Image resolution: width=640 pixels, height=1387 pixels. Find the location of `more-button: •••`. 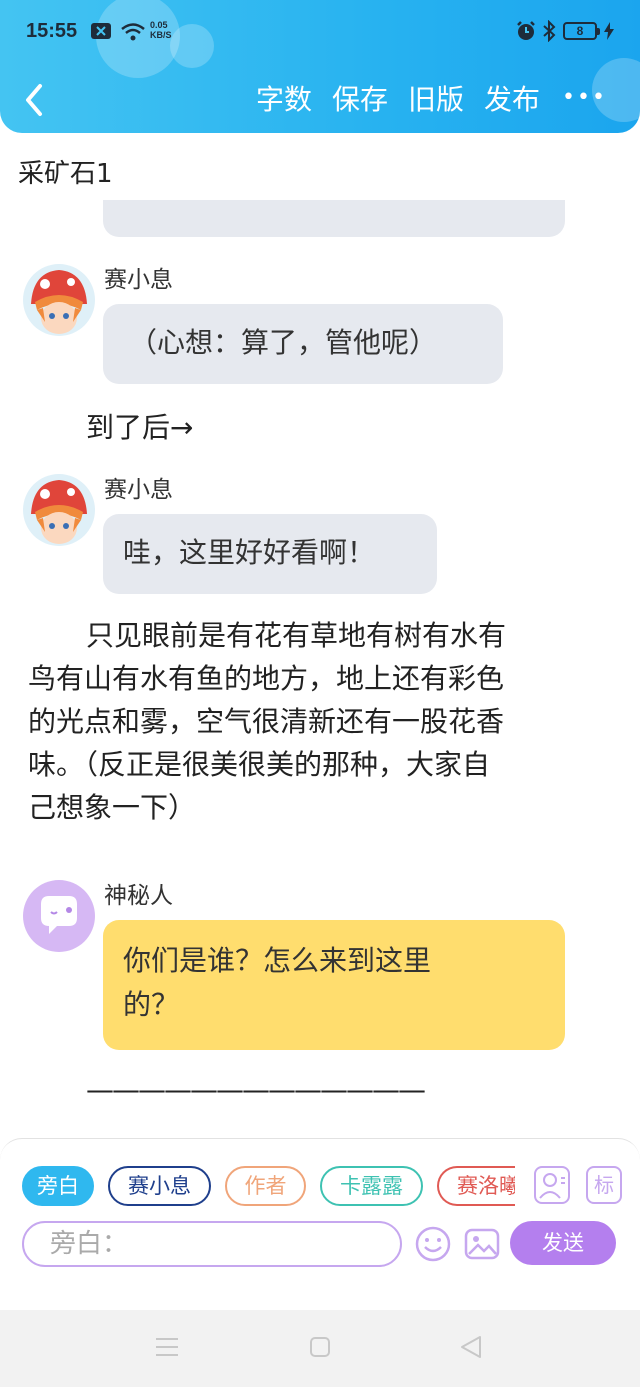

more-button: ••• is located at coordinates (583, 100).